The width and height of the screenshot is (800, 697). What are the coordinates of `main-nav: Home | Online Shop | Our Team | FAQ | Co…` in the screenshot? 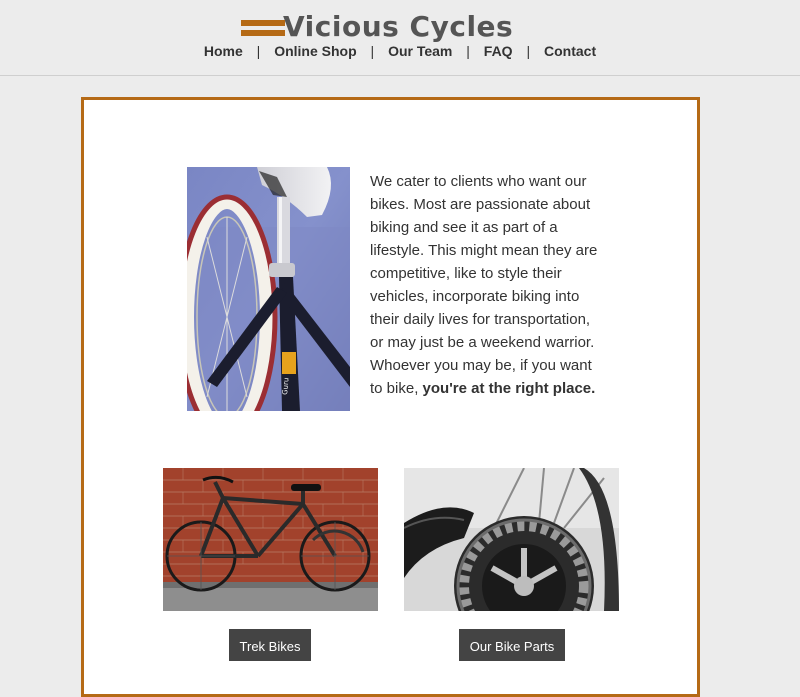 It's located at (400, 51).